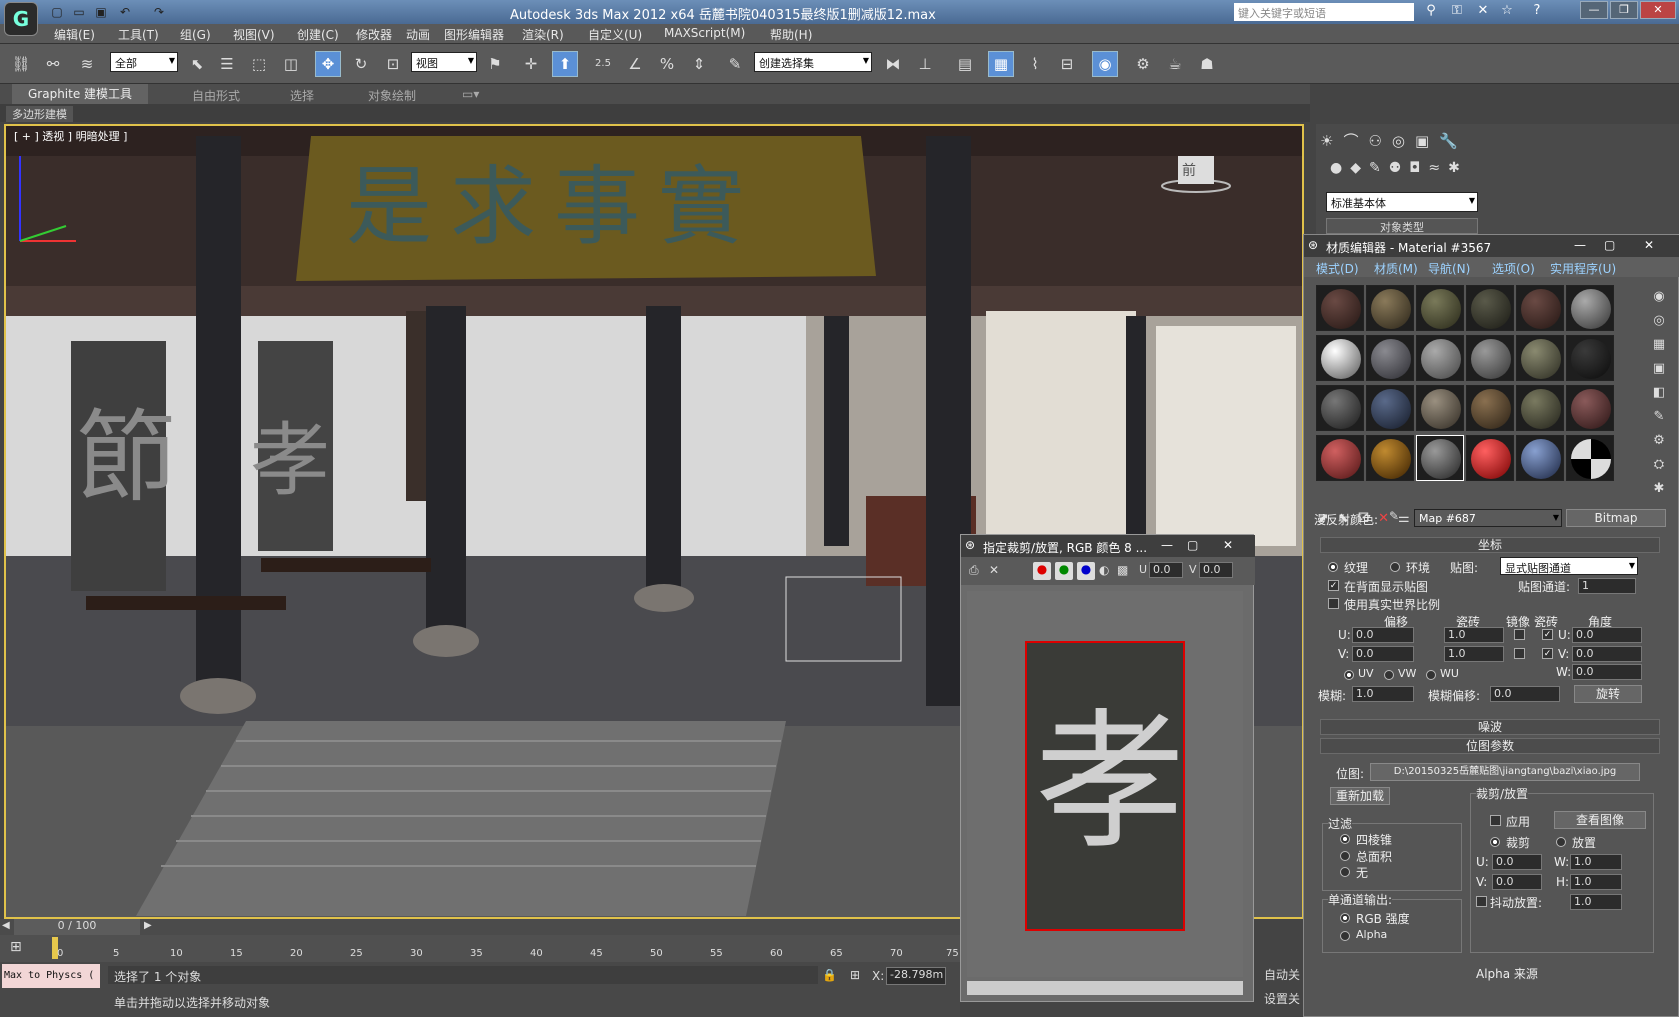 The image size is (1679, 1017). I want to click on u-mirror-checkbox, so click(1519, 634).